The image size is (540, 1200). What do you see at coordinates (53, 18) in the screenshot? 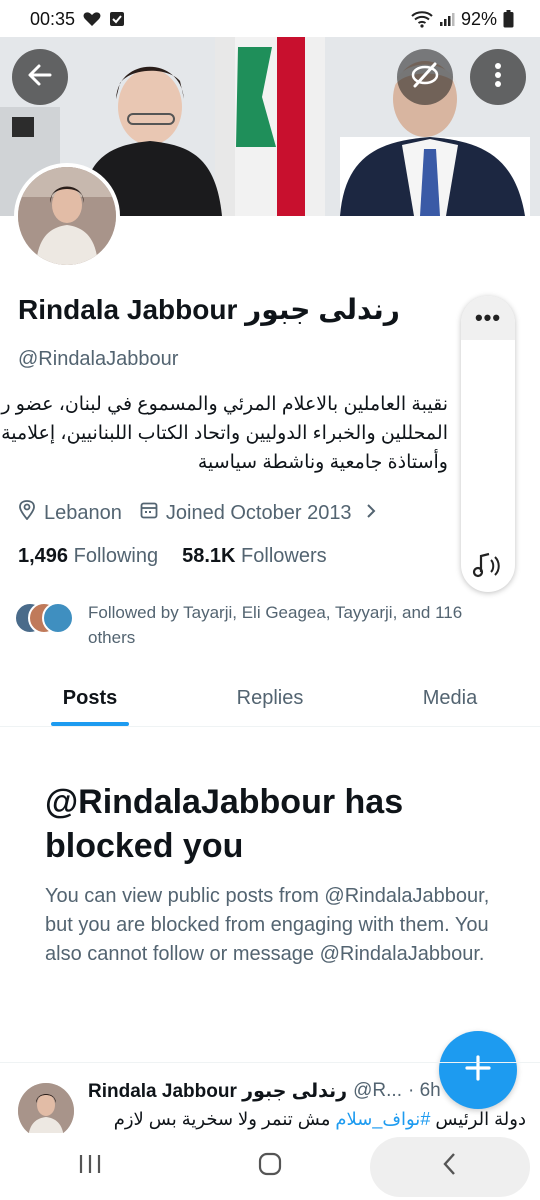
I see `status-time: 00:35` at bounding box center [53, 18].